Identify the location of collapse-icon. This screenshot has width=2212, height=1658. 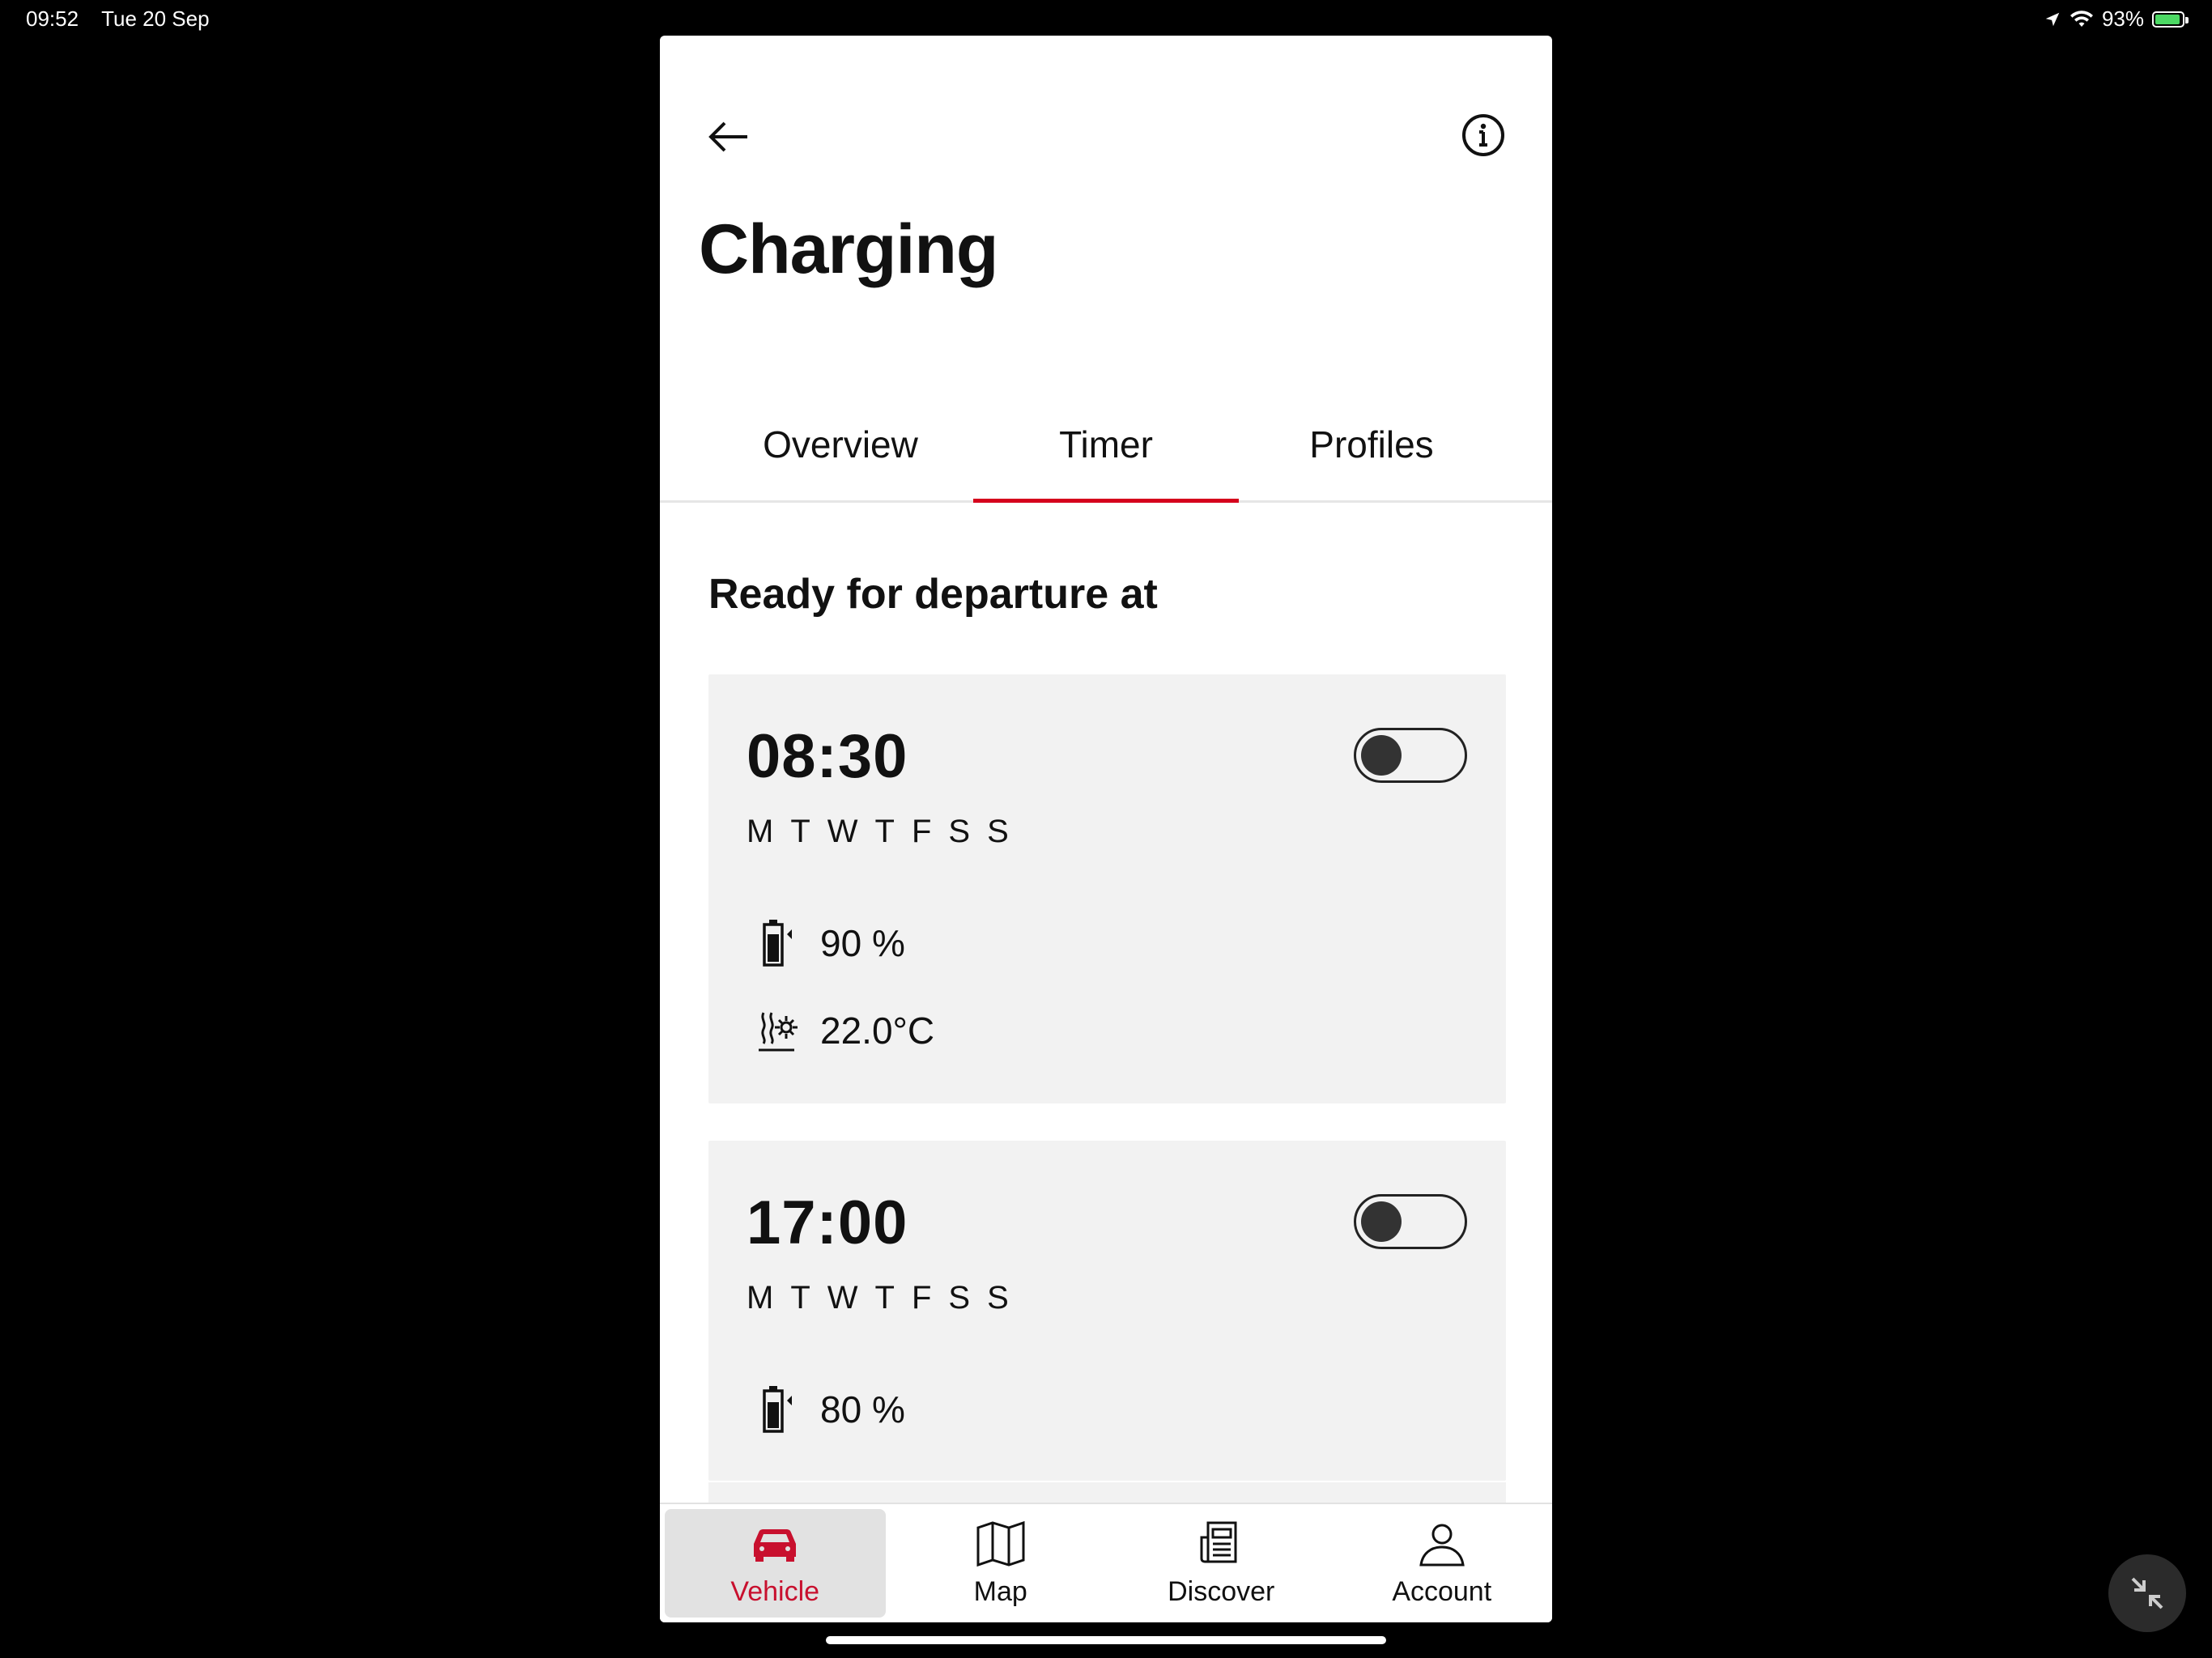
(2147, 1593).